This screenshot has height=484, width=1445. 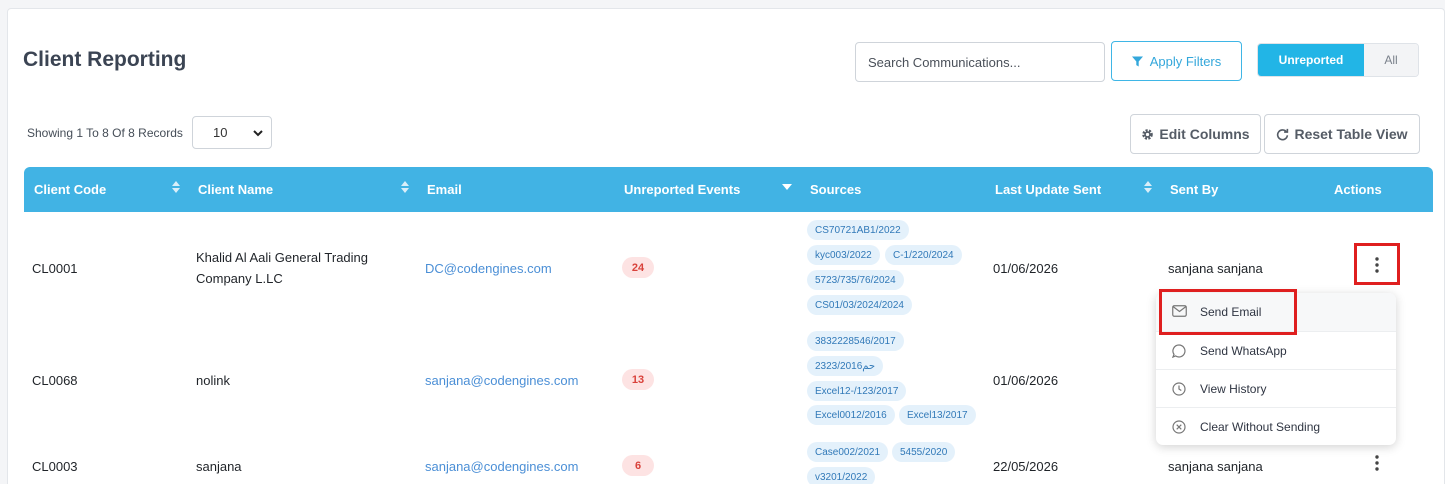 What do you see at coordinates (1311, 60) in the screenshot?
I see `toggle-unreported: Unreported` at bounding box center [1311, 60].